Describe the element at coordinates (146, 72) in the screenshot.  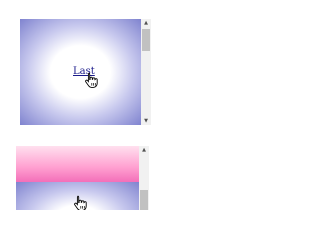
I see `top-scrollbar: ▲ ▼` at that location.